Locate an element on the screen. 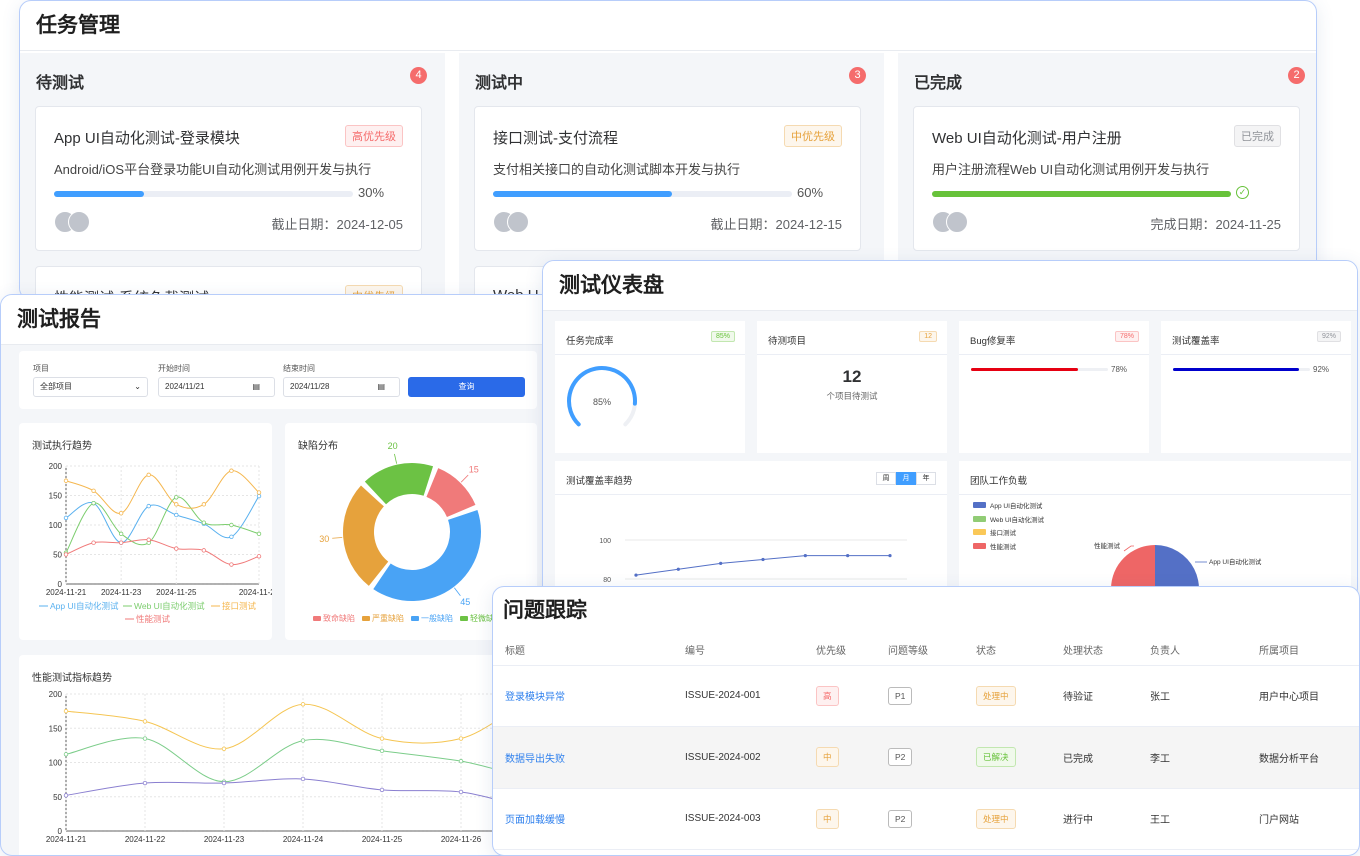 The height and width of the screenshot is (856, 1360). status-tag: 处理中 is located at coordinates (996, 695).